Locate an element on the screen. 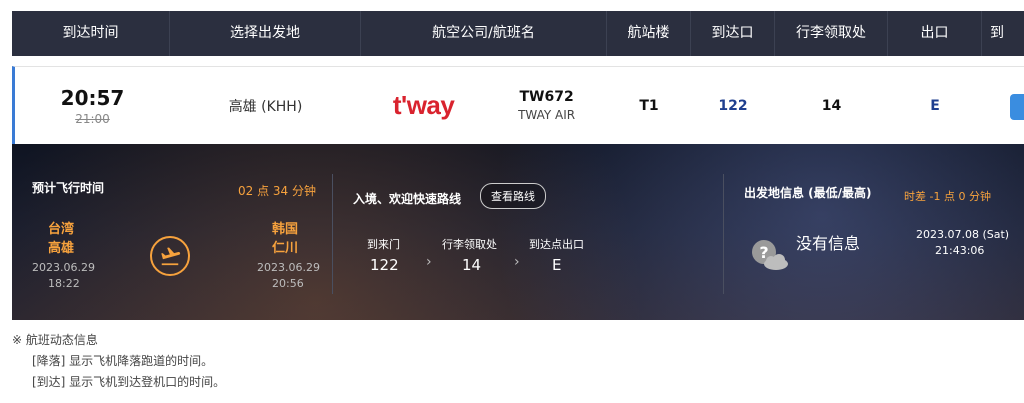 This screenshot has width=1024, height=403. col-departure: 选择出发地 is located at coordinates (265, 33).